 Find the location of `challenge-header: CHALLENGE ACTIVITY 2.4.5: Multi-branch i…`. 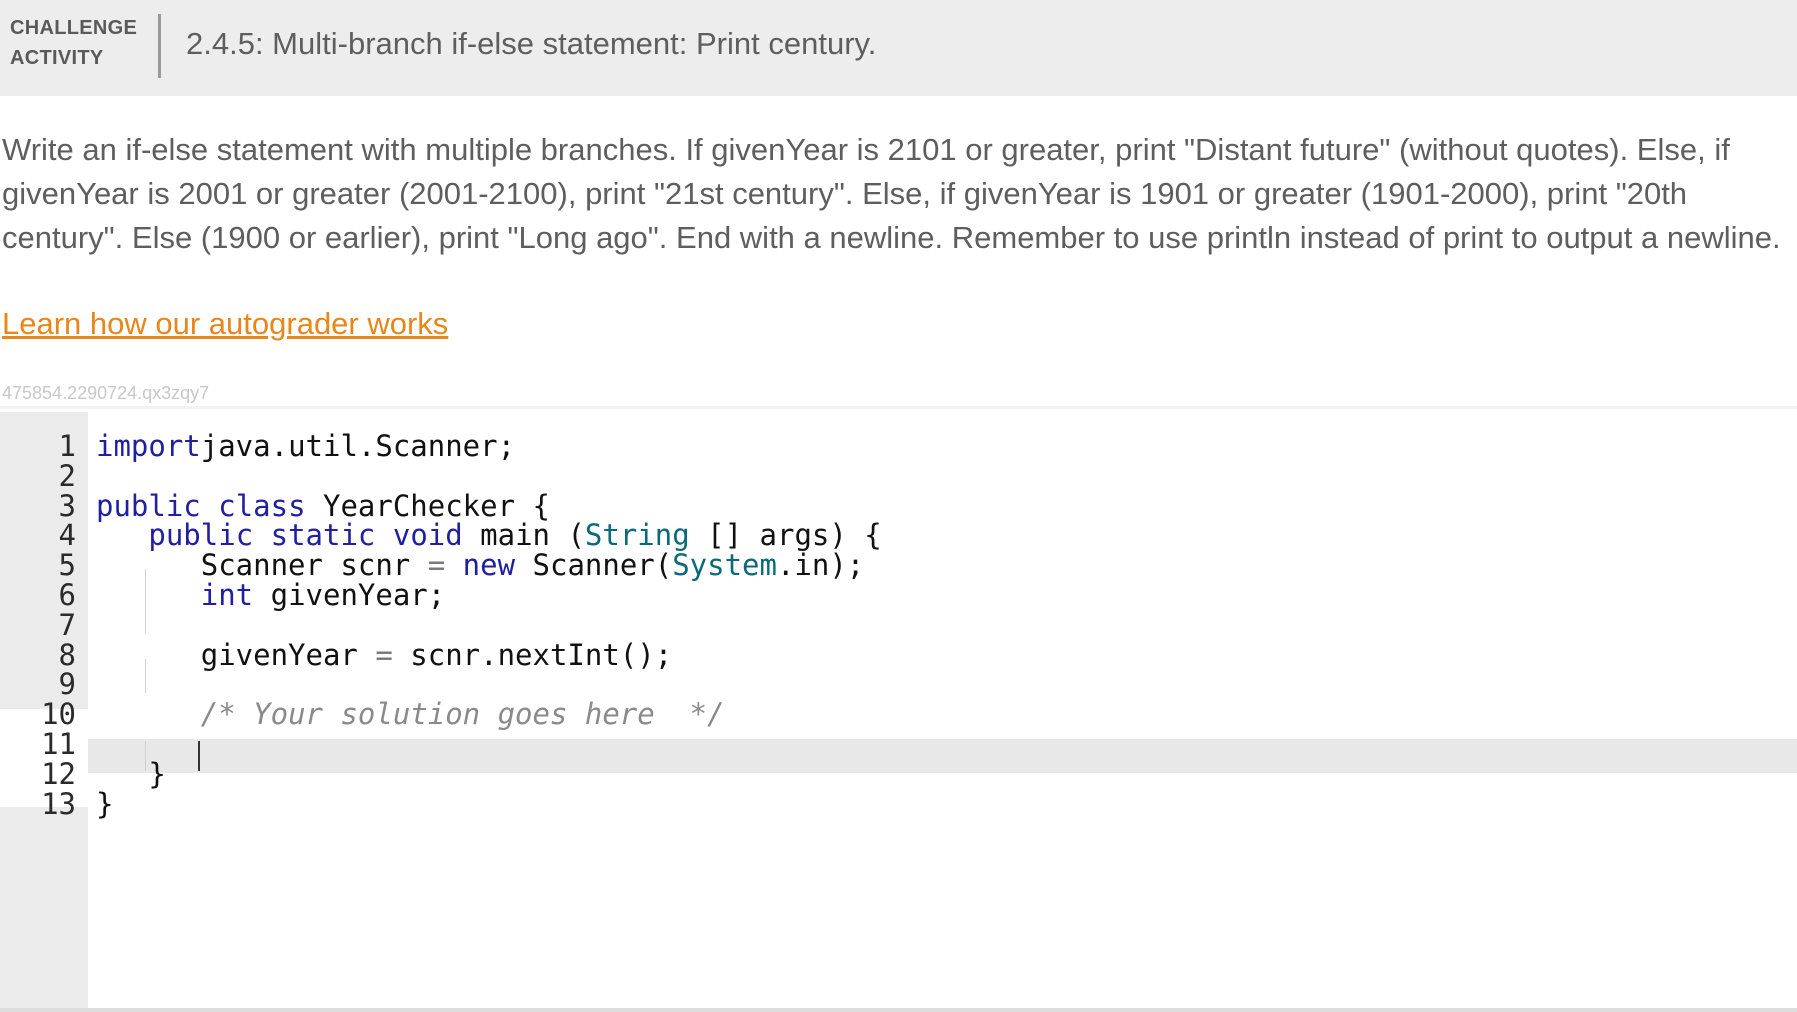

challenge-header: CHALLENGE ACTIVITY 2.4.5: Multi-branch i… is located at coordinates (898, 48).